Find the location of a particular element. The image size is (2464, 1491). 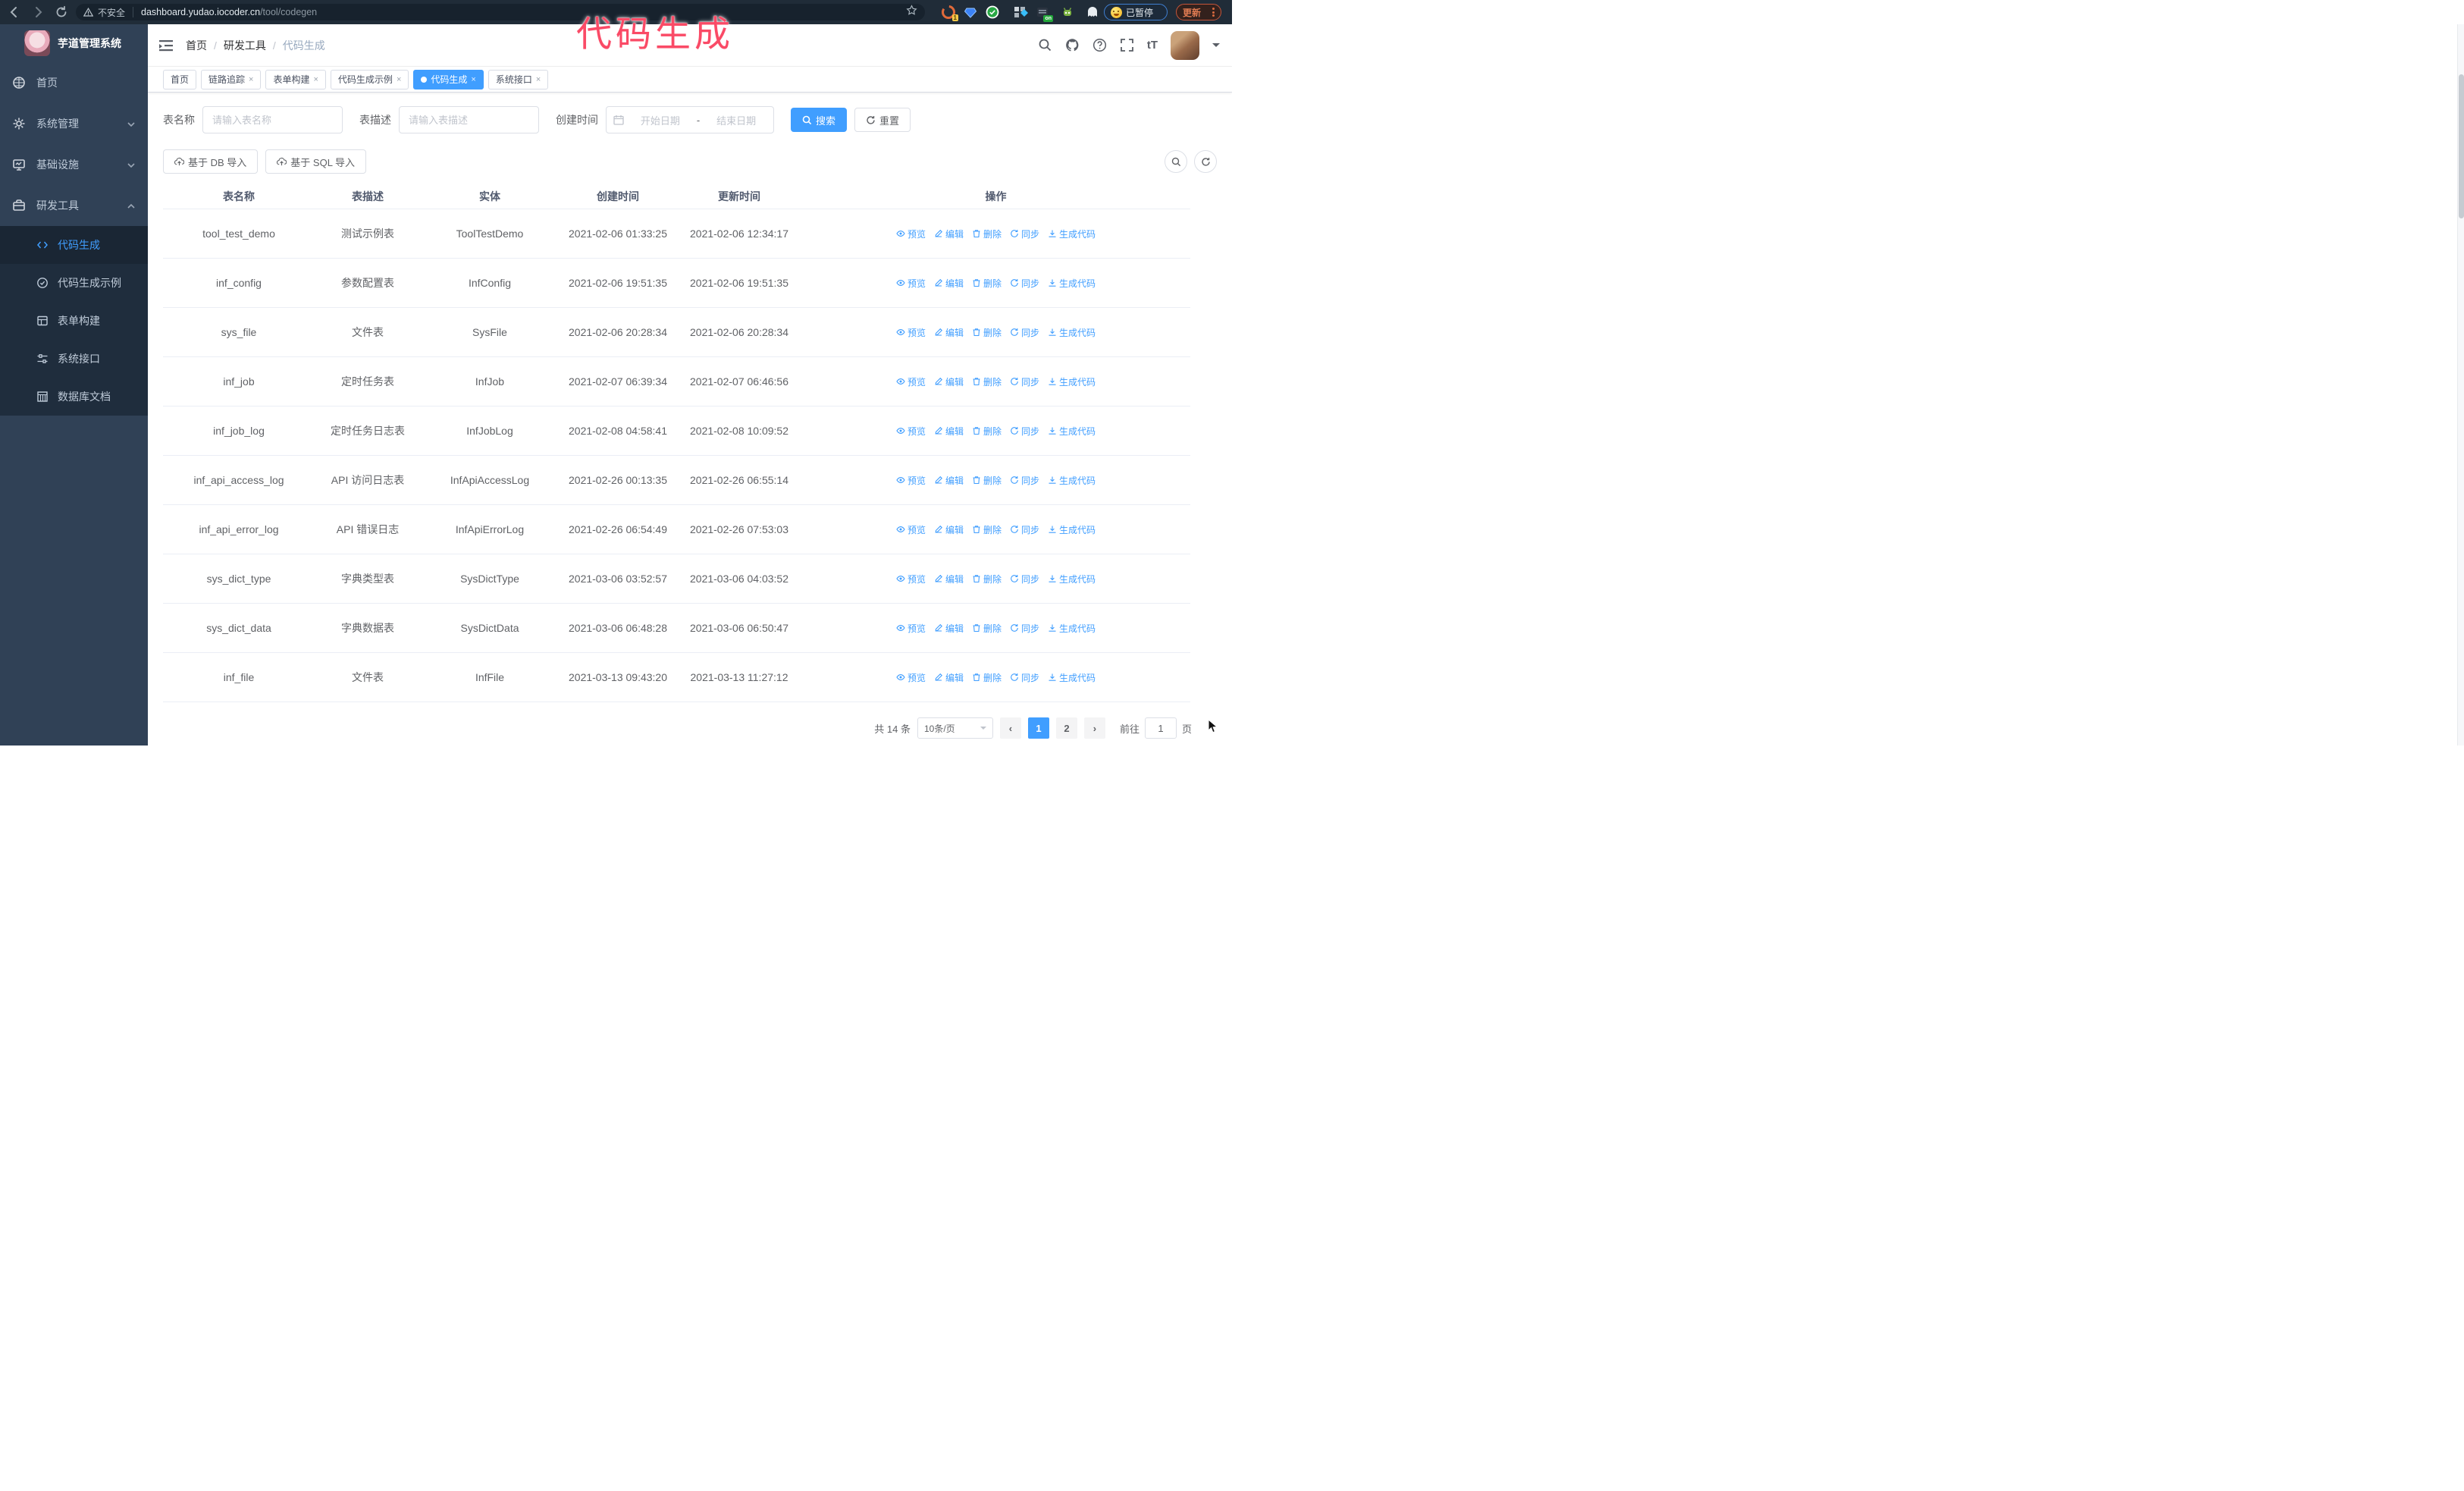

date-range-picker: 开始日期 - 结束日期 is located at coordinates (690, 119).